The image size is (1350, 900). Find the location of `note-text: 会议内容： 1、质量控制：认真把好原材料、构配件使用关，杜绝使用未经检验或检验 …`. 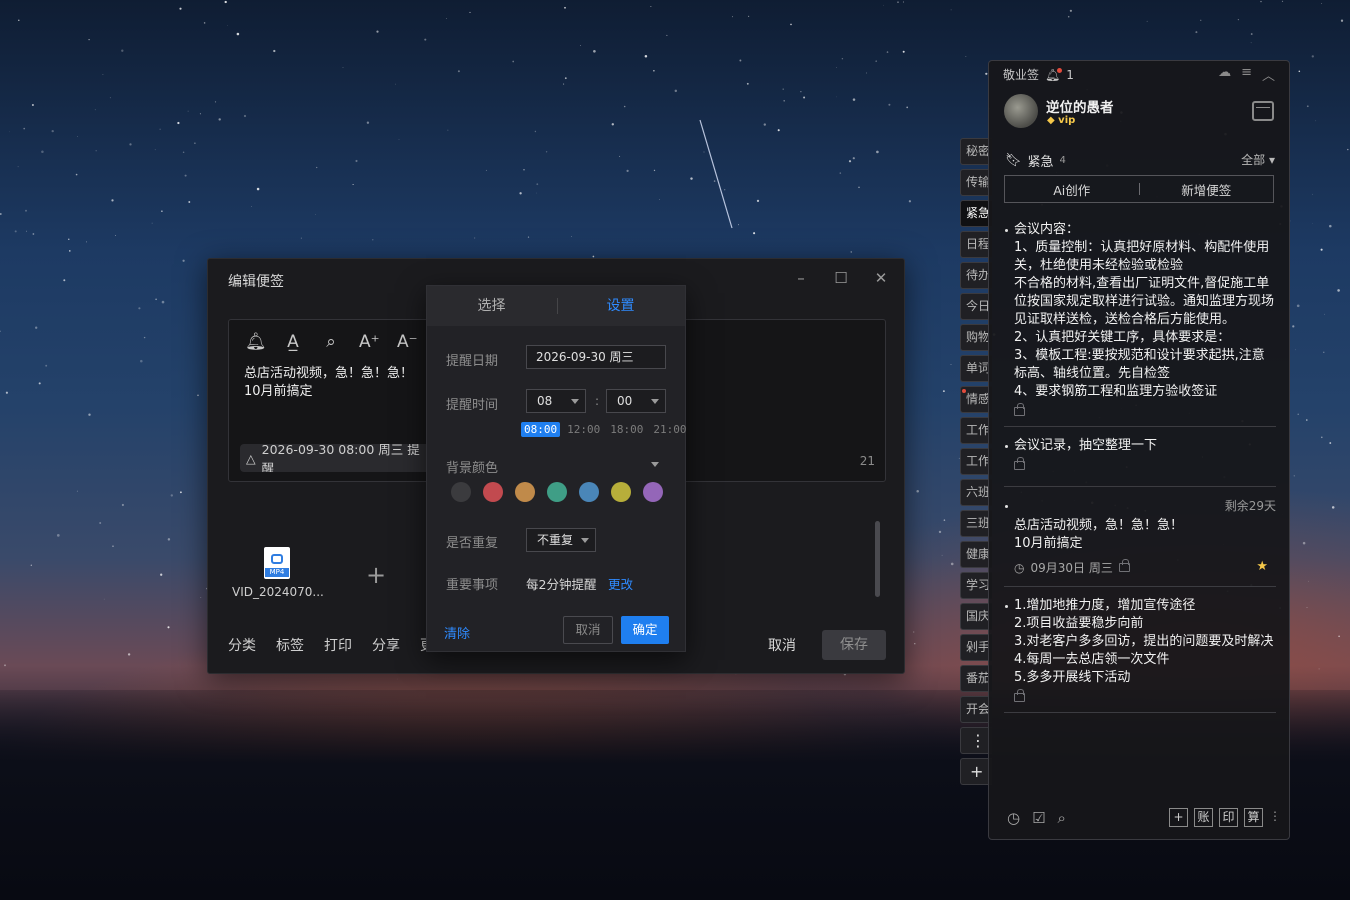

note-text: 会议内容： 1、质量控制：认真把好原材料、构配件使用关，杜绝使用未经检验或检验 … is located at coordinates (1144, 310).